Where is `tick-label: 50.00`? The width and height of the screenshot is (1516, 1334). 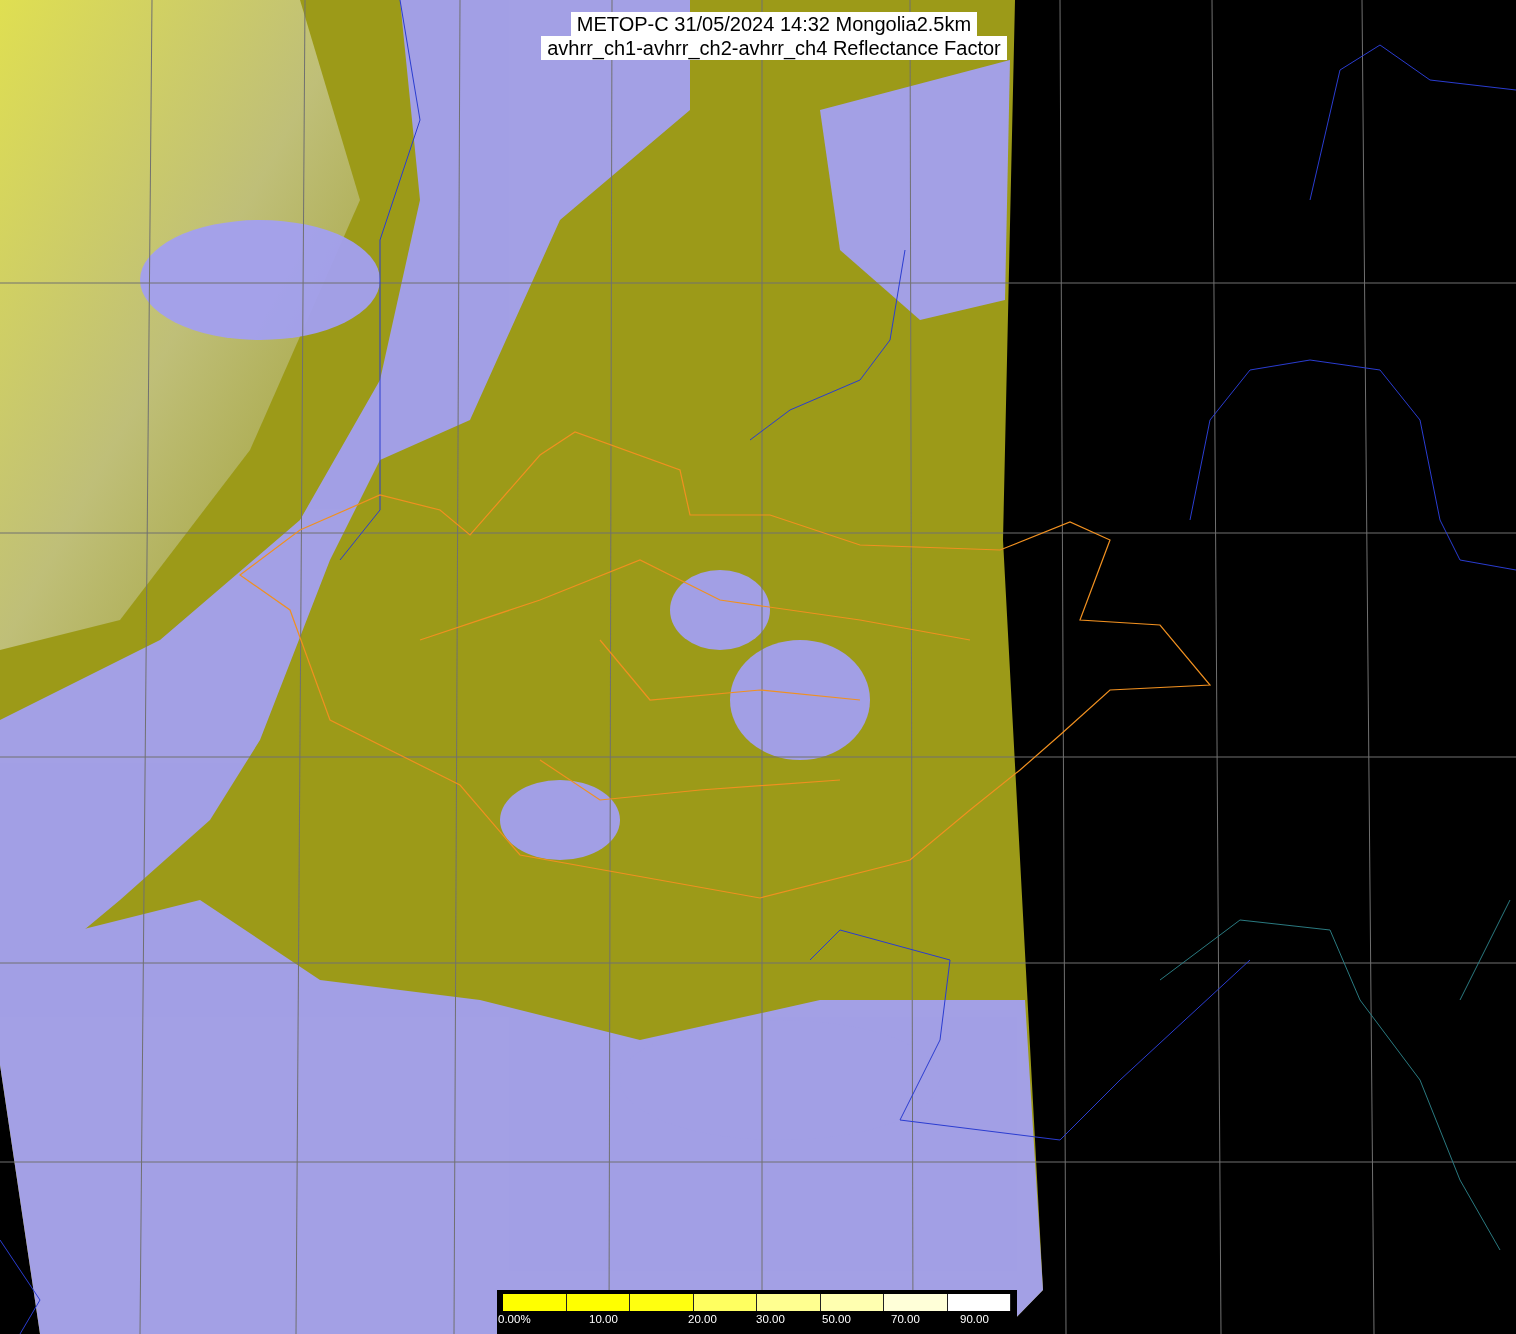 tick-label: 50.00 is located at coordinates (836, 1319).